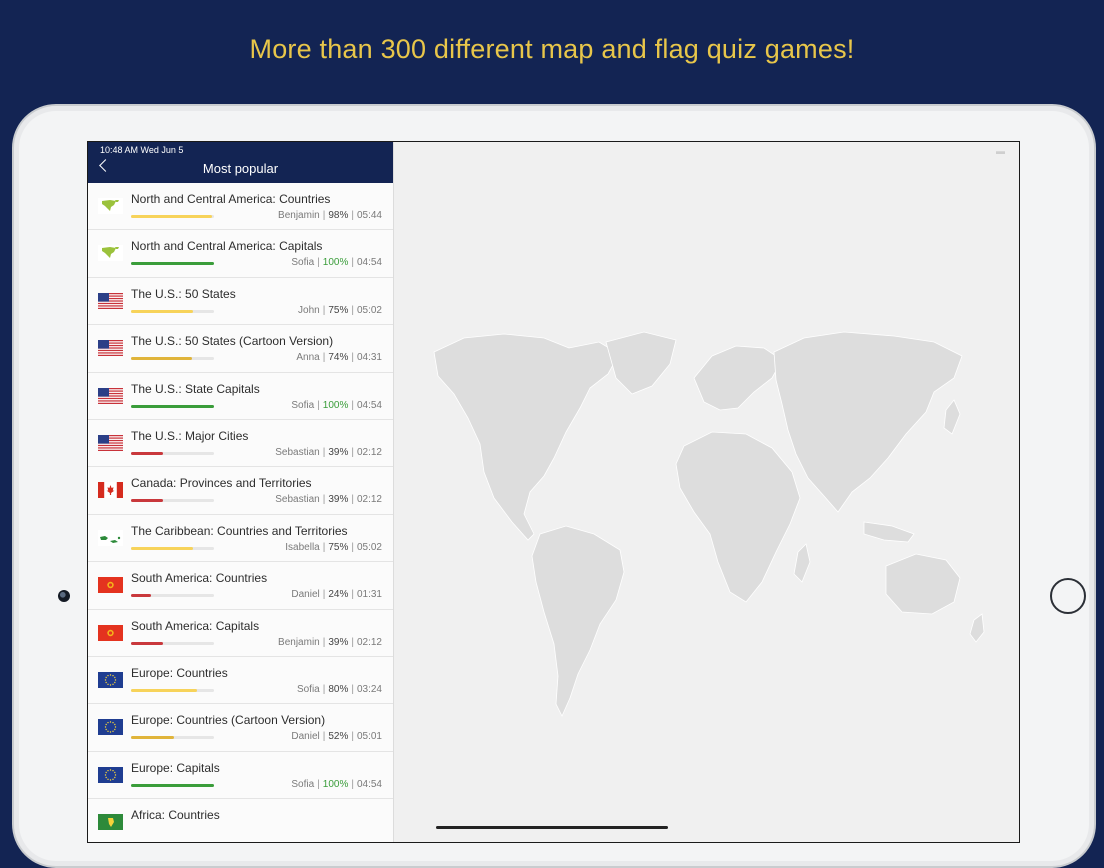 This screenshot has height=868, width=1104. What do you see at coordinates (340, 310) in the screenshot?
I see `quiz-meta: John | 75% | 05:02` at bounding box center [340, 310].